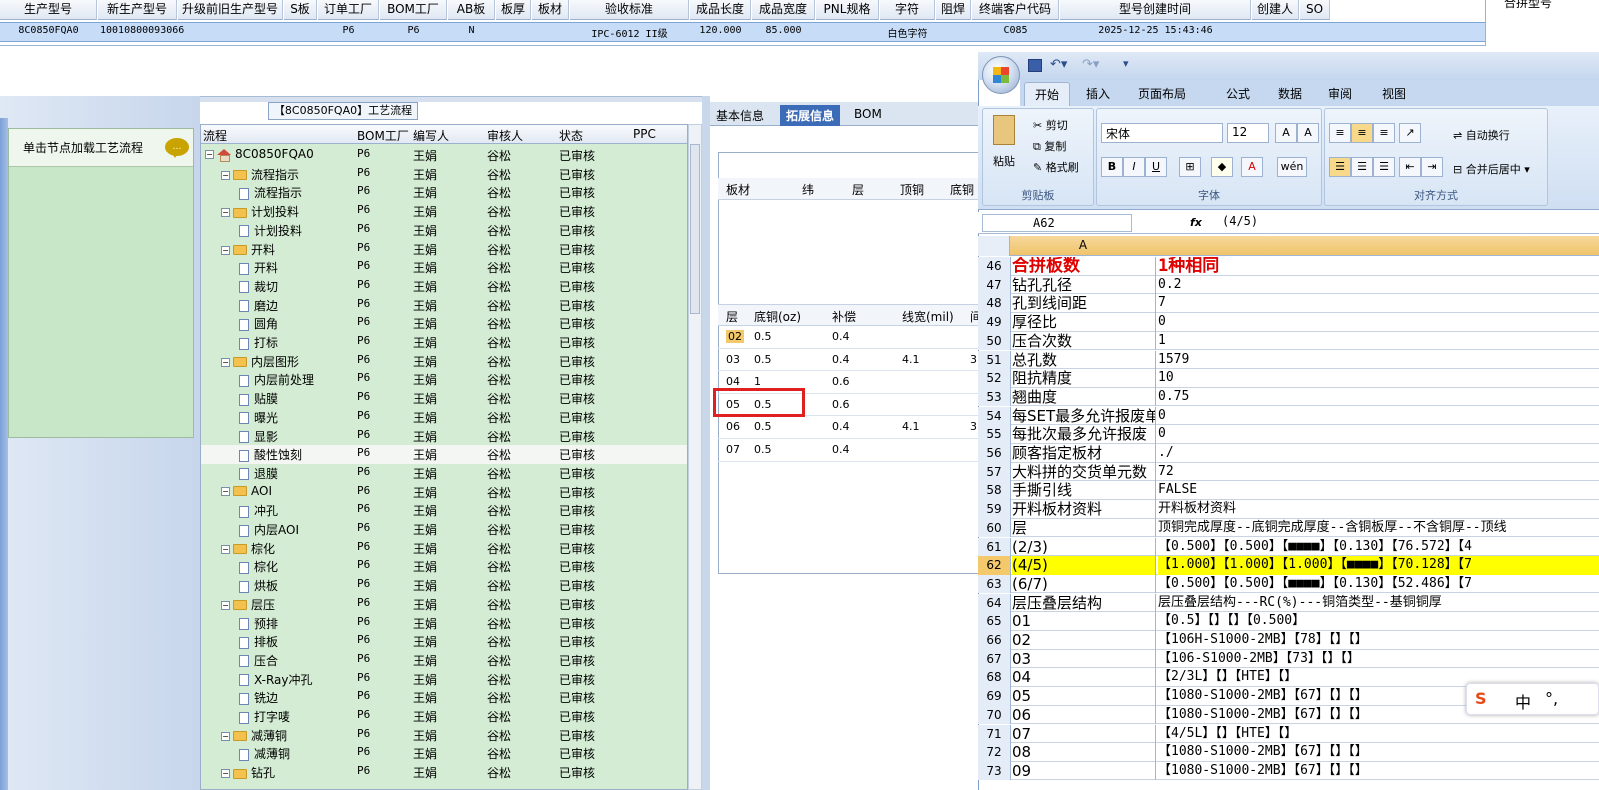 Image resolution: width=1599 pixels, height=790 pixels. I want to click on tree-node: − 棕化, so click(248, 548).